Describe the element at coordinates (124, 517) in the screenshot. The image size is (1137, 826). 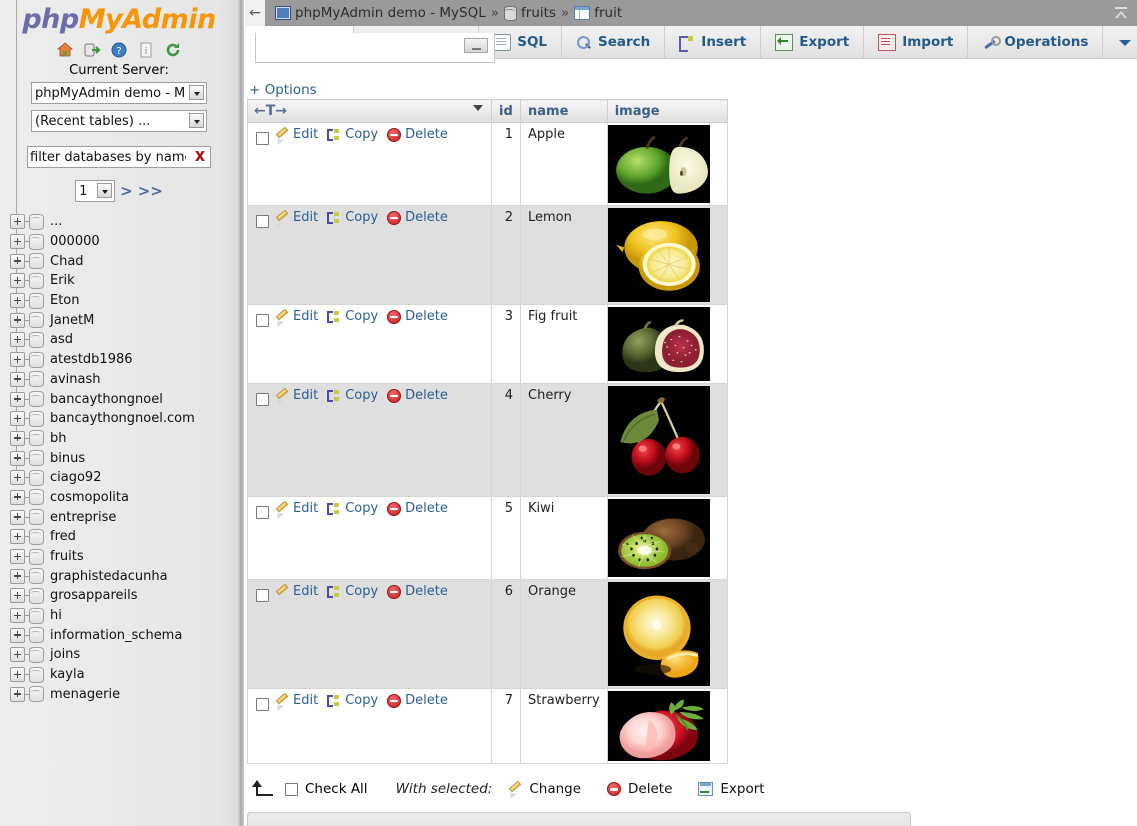
I see `sidebar-database-item: entreprise` at that location.